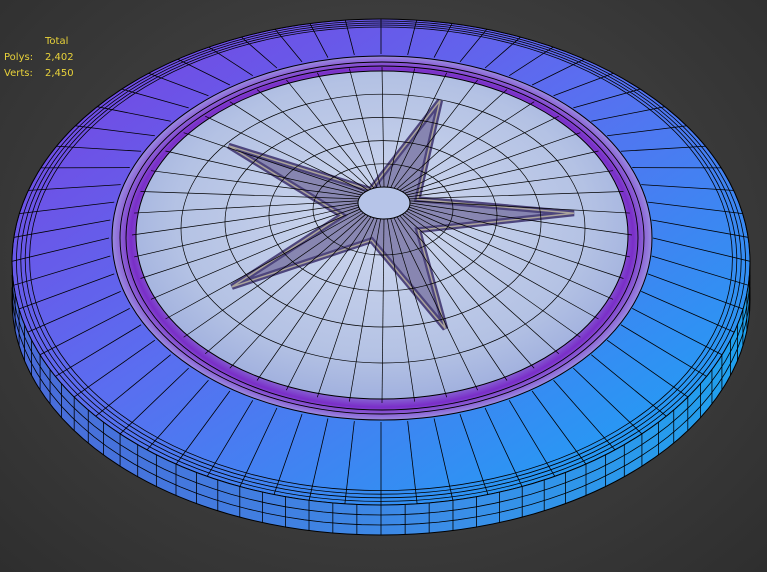 The height and width of the screenshot is (572, 767). I want to click on stats-polys-row: Polys: 2,402, so click(39, 58).